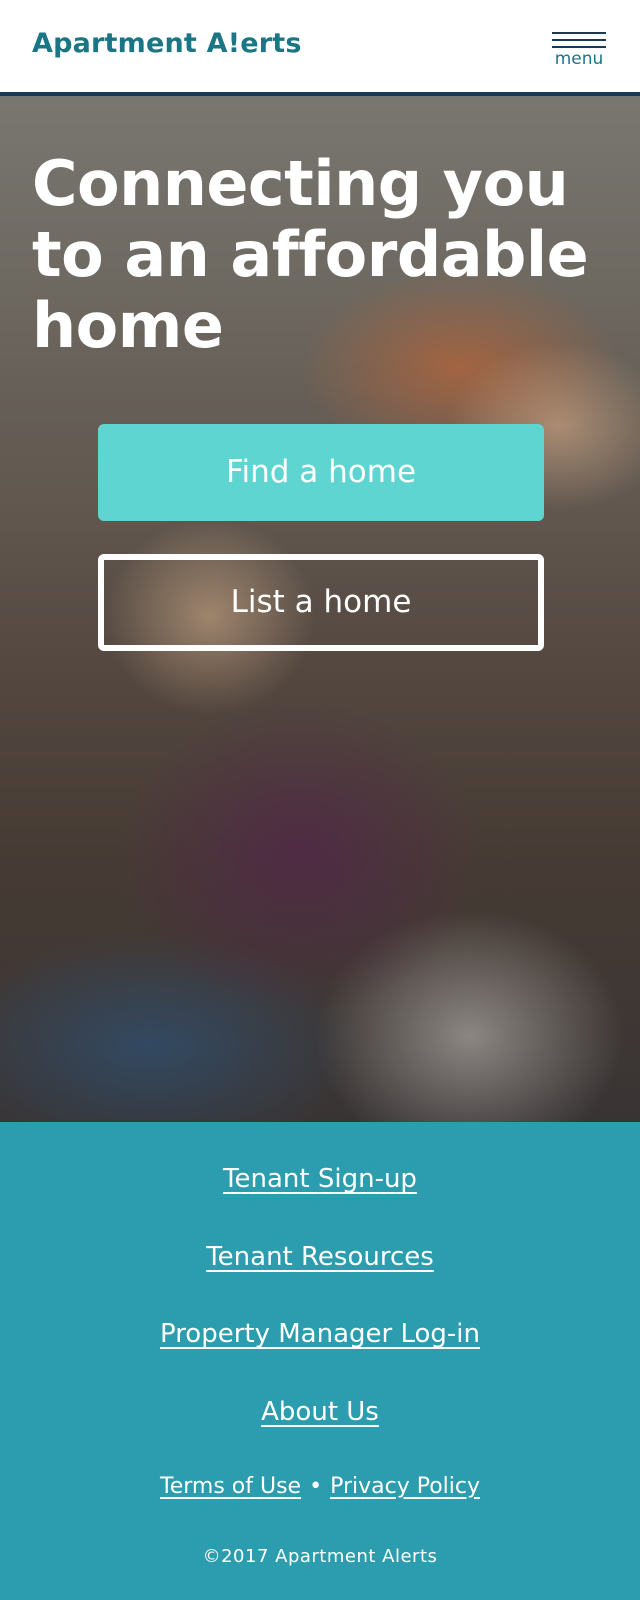  What do you see at coordinates (320, 48) in the screenshot?
I see `site-header: Apartment A!erts menu` at bounding box center [320, 48].